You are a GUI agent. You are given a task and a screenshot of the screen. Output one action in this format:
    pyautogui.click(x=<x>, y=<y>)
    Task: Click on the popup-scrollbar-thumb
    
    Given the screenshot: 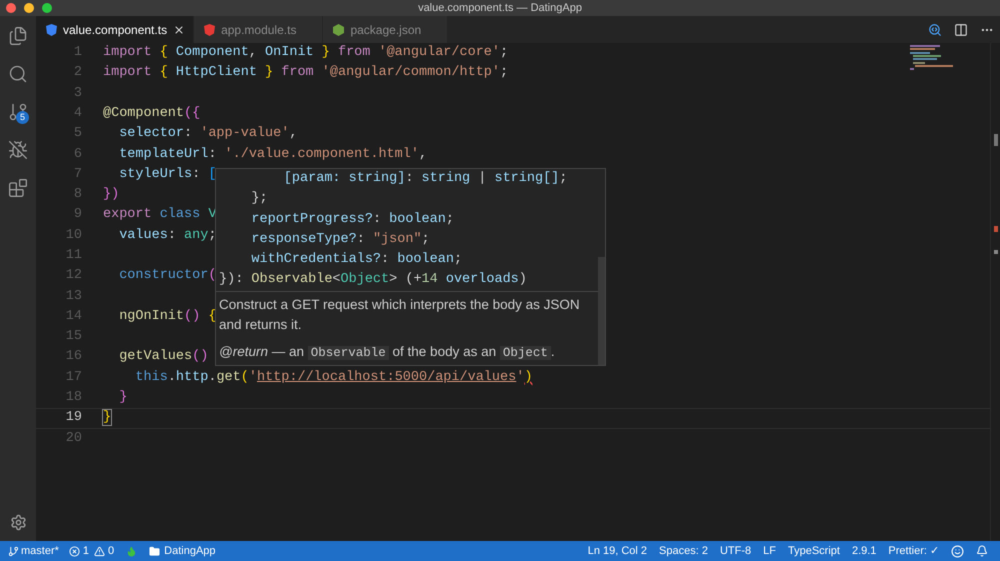 What is the action you would take?
    pyautogui.click(x=601, y=311)
    